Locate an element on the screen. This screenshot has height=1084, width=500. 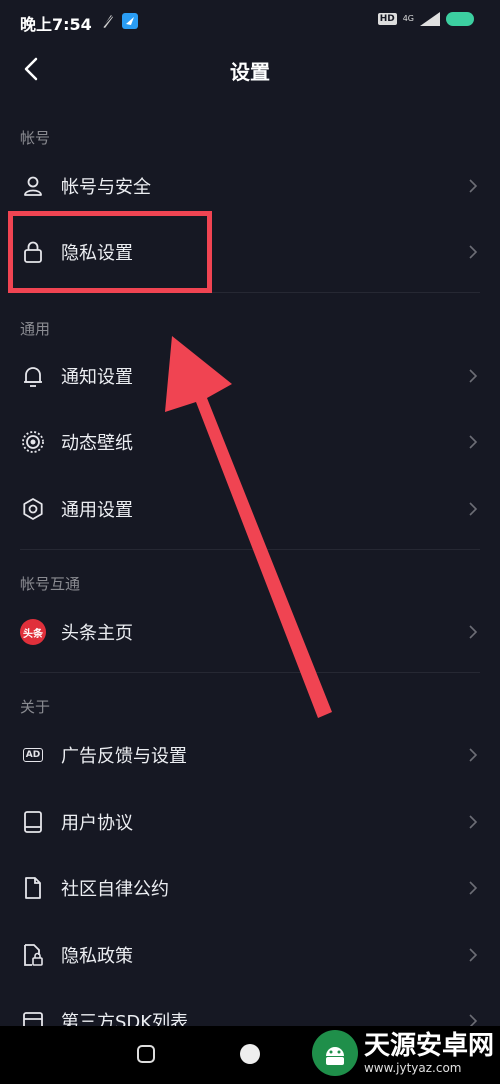
item-label: 动态壁纸 is located at coordinates (97, 443).